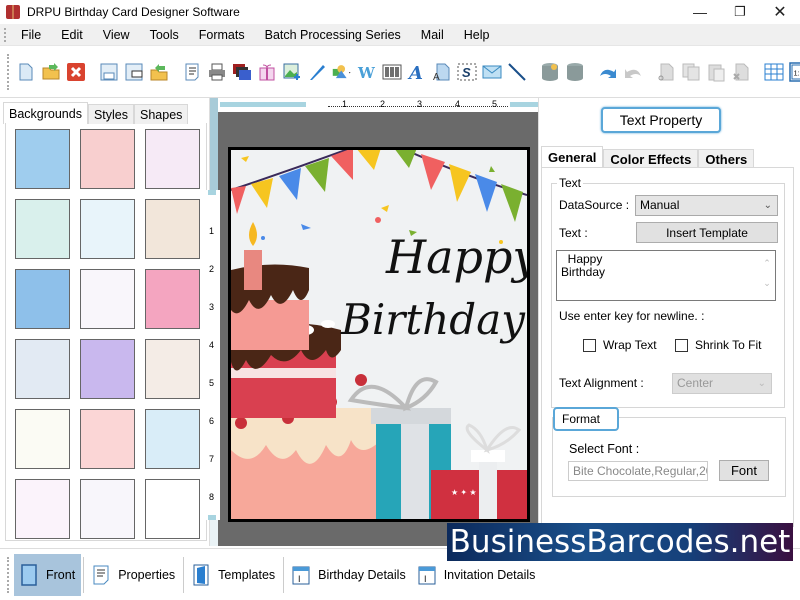 Image resolution: width=800 pixels, height=600 pixels. Describe the element at coordinates (718, 345) in the screenshot. I see `shrink-to-fit-checkbox: Shrink To Fit` at that location.